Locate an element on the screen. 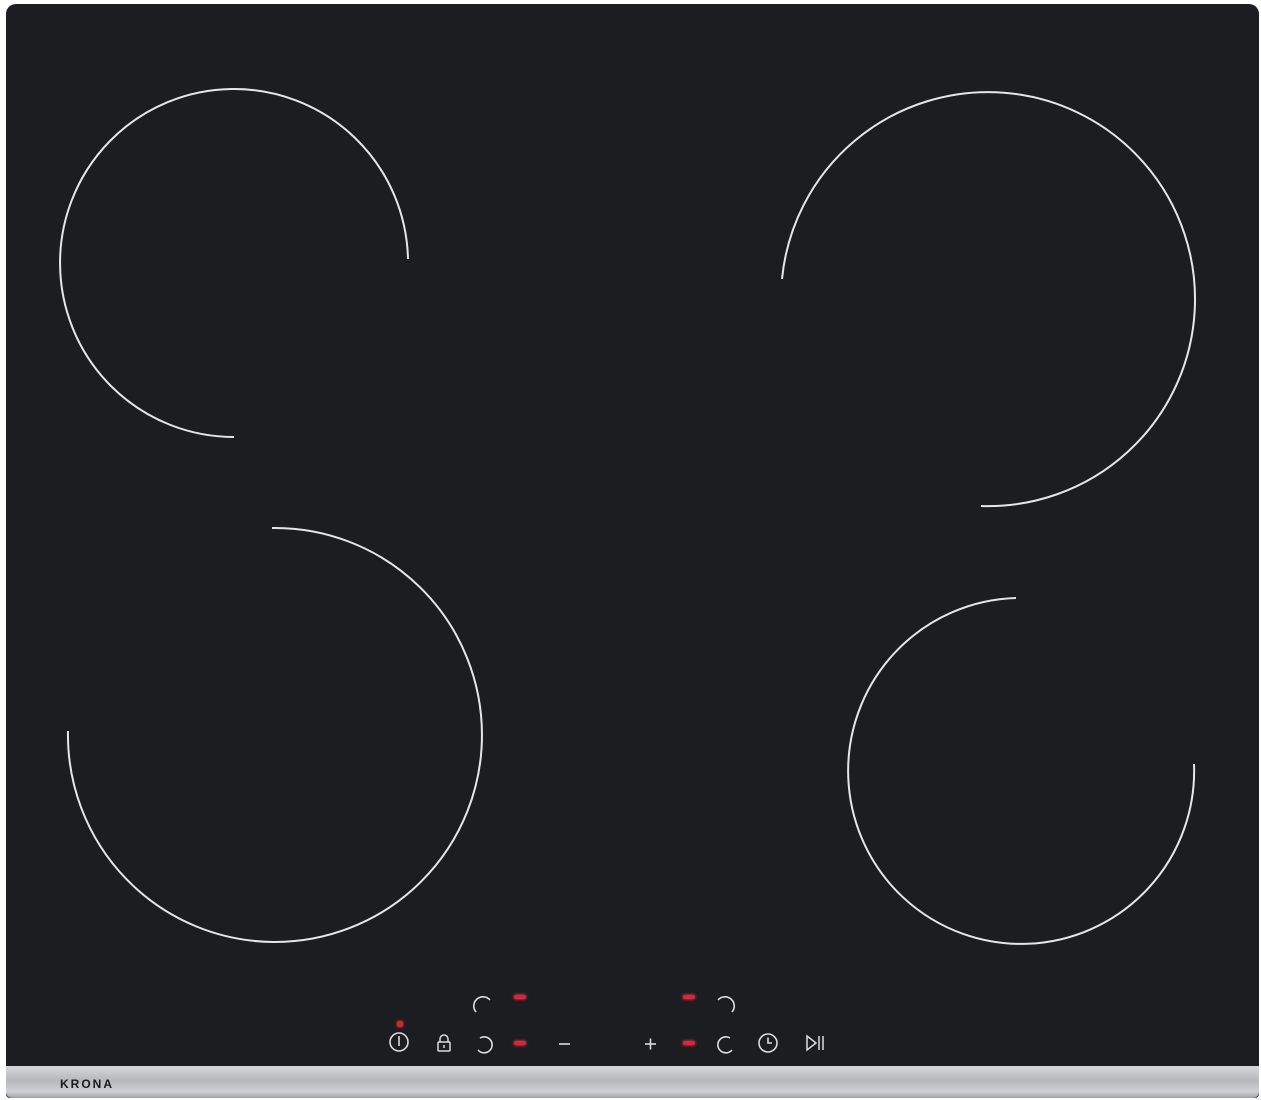  plus-icon is located at coordinates (650, 1044).